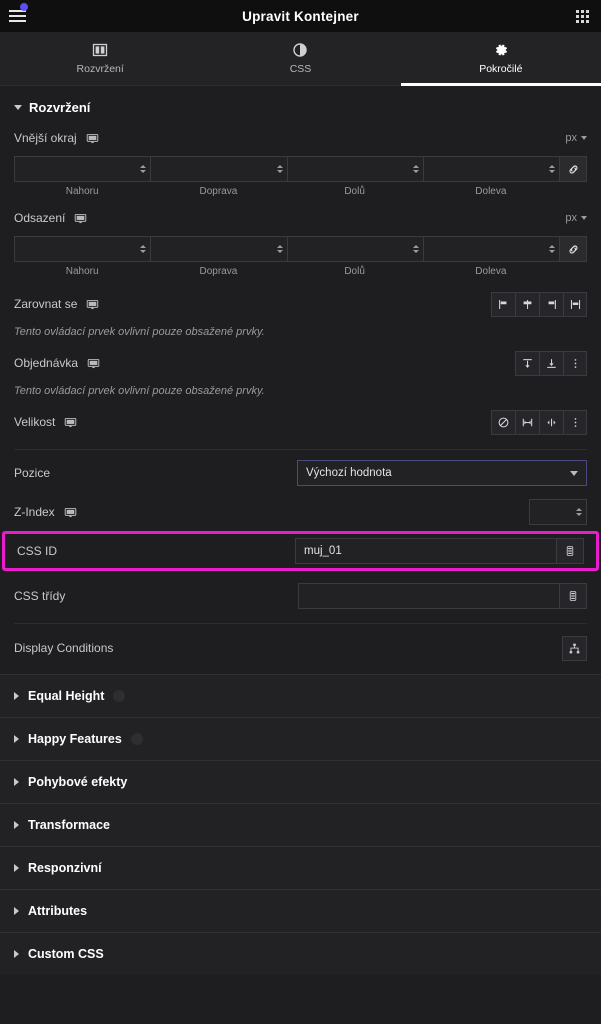 The width and height of the screenshot is (601, 1024). Describe the element at coordinates (69, 825) in the screenshot. I see `accordion-label: Transformace` at that location.